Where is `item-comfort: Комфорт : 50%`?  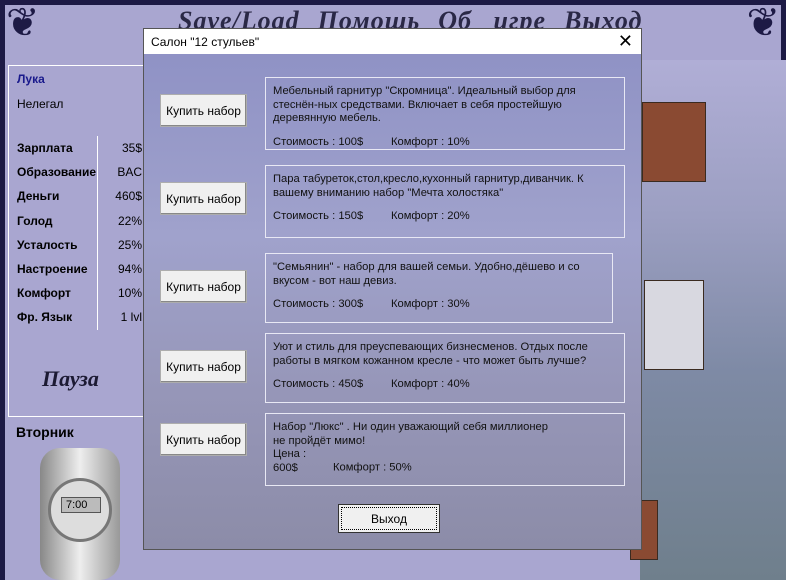
item-comfort: Комфорт : 50% is located at coordinates (372, 467).